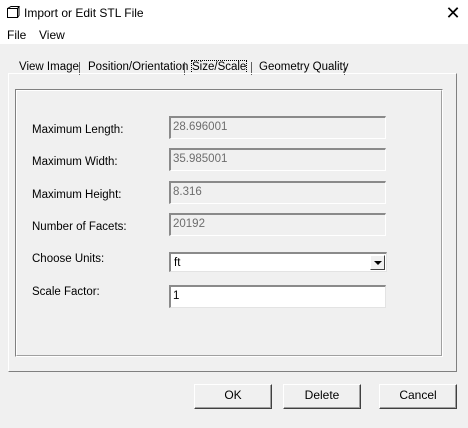 Image resolution: width=468 pixels, height=428 pixels. What do you see at coordinates (68, 259) in the screenshot?
I see `choose-units-label: Choose Units:` at bounding box center [68, 259].